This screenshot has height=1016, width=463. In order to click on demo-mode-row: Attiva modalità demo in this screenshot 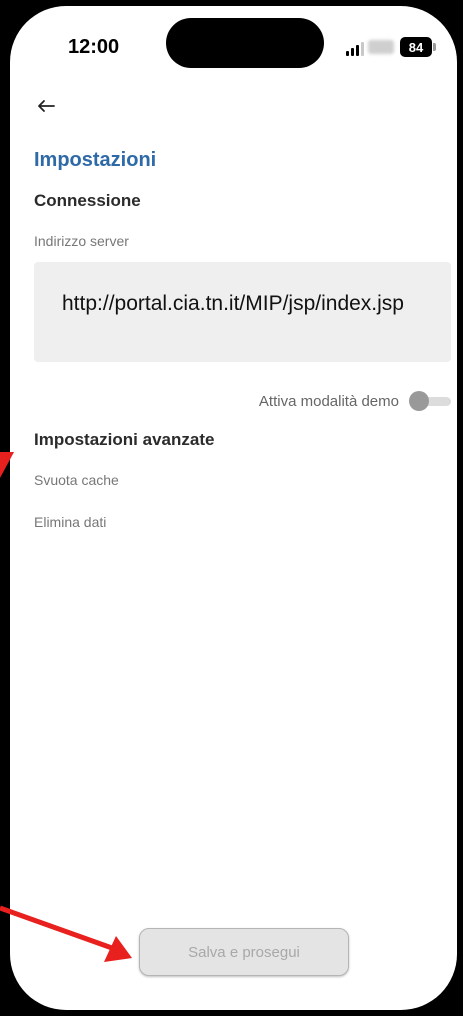, I will do `click(355, 401)`.